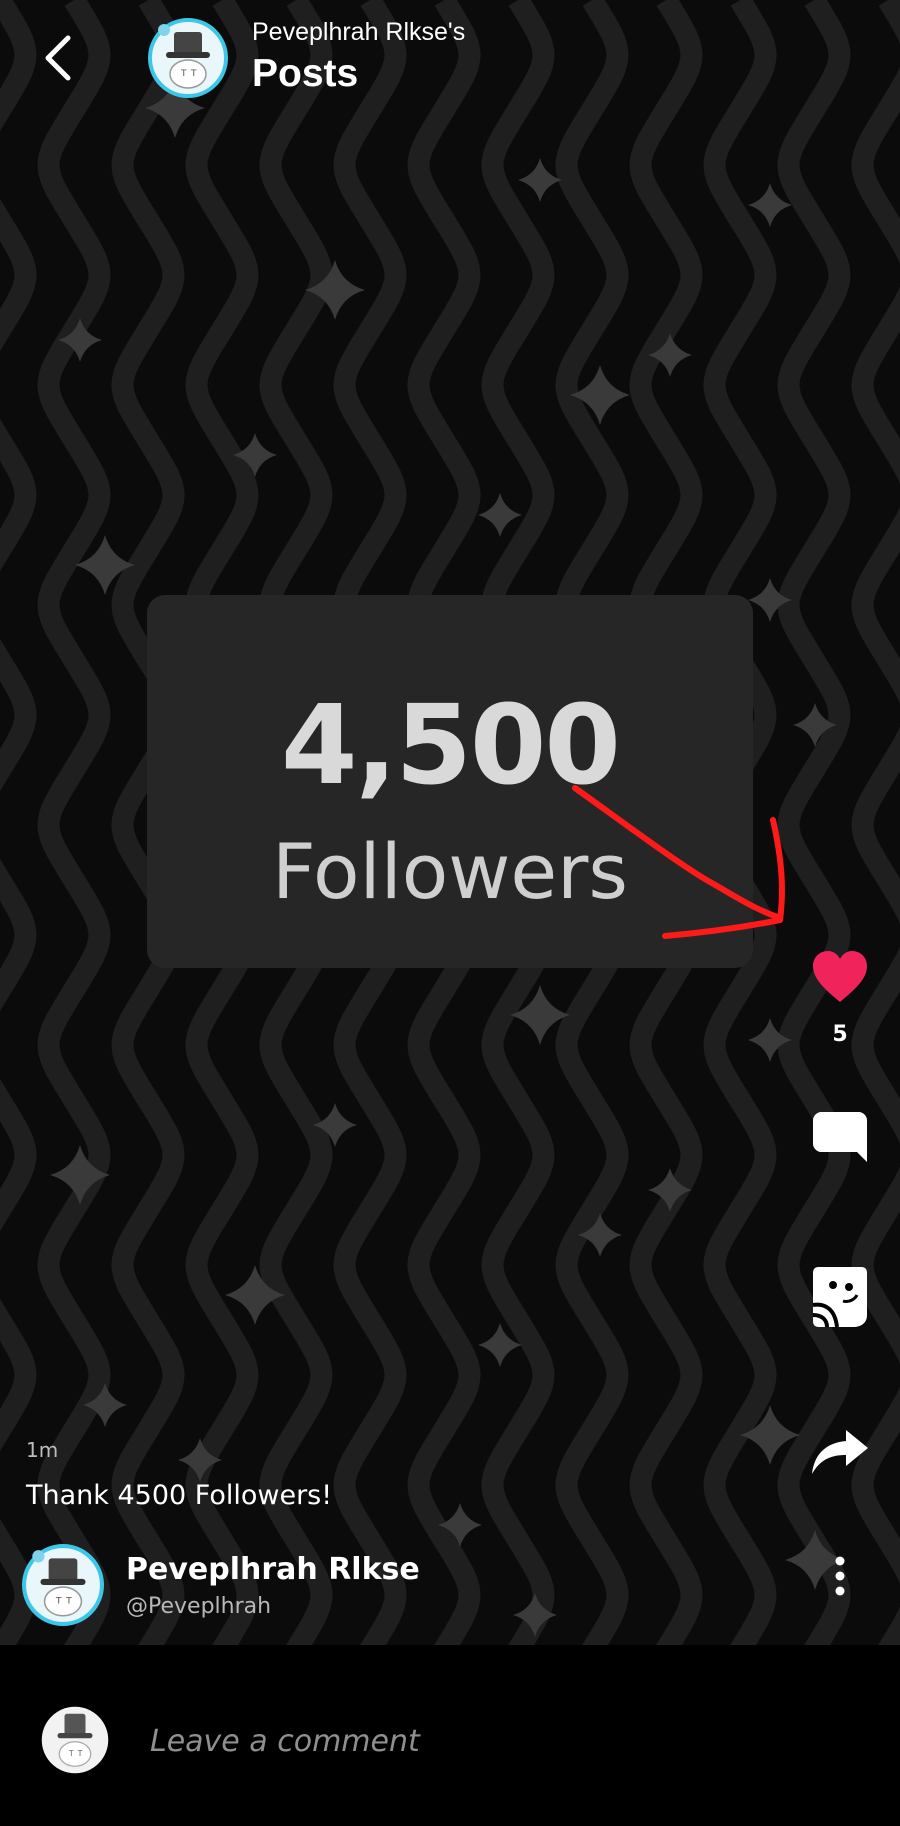 Image resolution: width=900 pixels, height=1826 pixels. Describe the element at coordinates (840, 1034) in the screenshot. I see `like-count: 5` at that location.